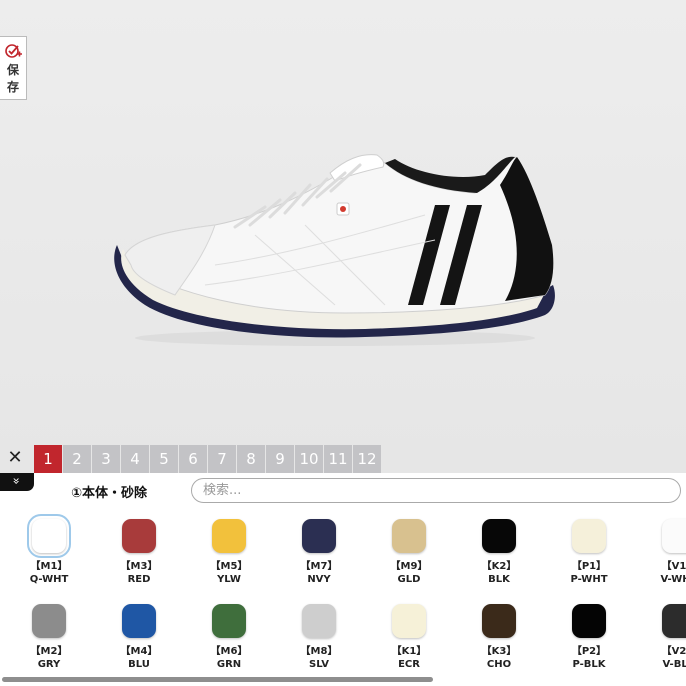 The width and height of the screenshot is (686, 686). What do you see at coordinates (499, 579) in the screenshot?
I see `color-name: BLK` at bounding box center [499, 579].